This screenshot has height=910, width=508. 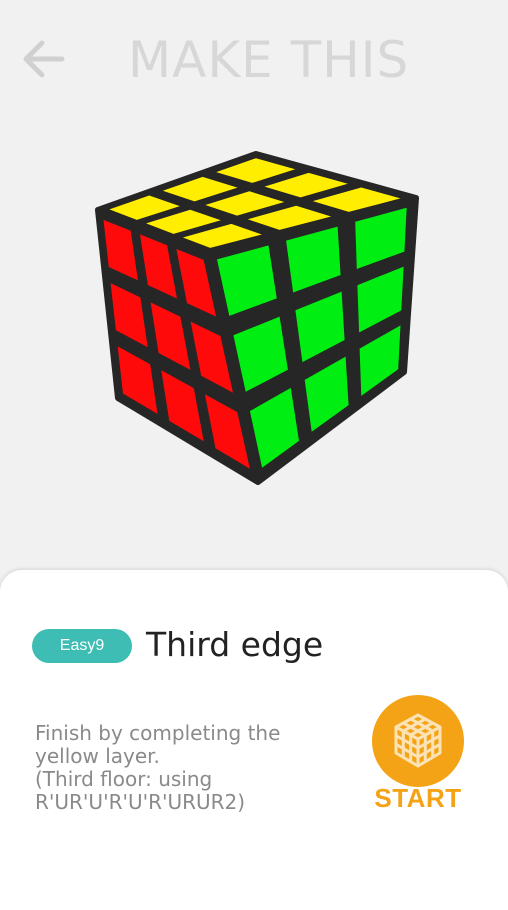 What do you see at coordinates (82, 646) in the screenshot?
I see `difficulty-badge: Easy9` at bounding box center [82, 646].